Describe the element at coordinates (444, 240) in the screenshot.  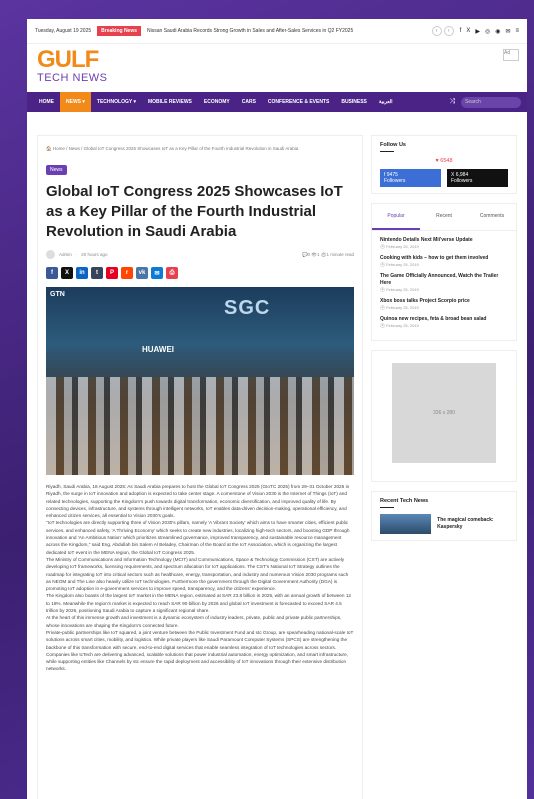
I see `popular-item-title: Nintendo Details Next Mii'verse Update` at that location.